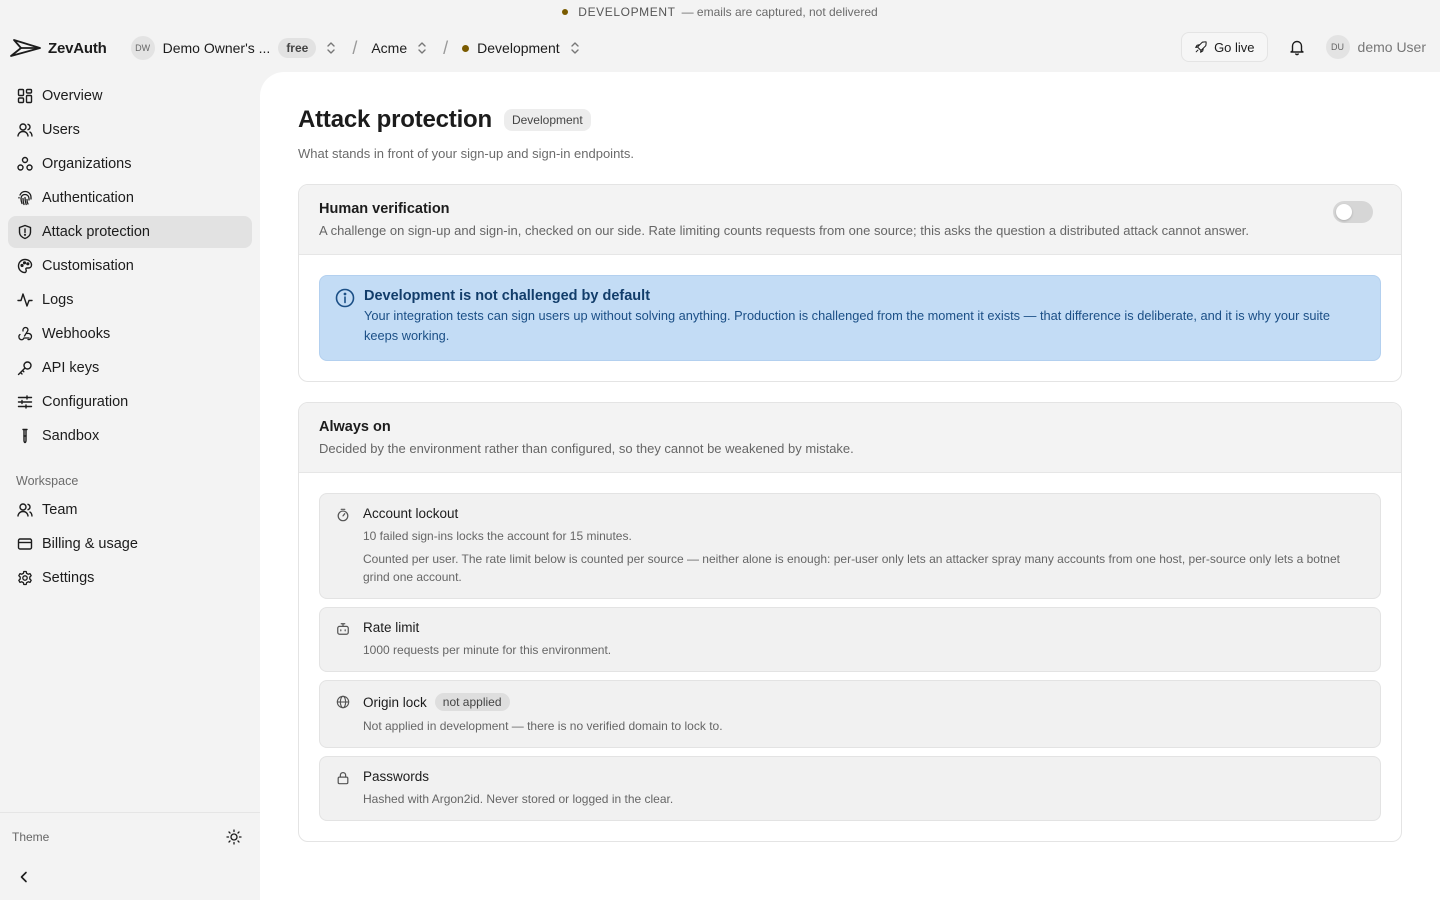 The height and width of the screenshot is (900, 1440). What do you see at coordinates (88, 266) in the screenshot?
I see `sidebar-item-label: Customisation` at bounding box center [88, 266].